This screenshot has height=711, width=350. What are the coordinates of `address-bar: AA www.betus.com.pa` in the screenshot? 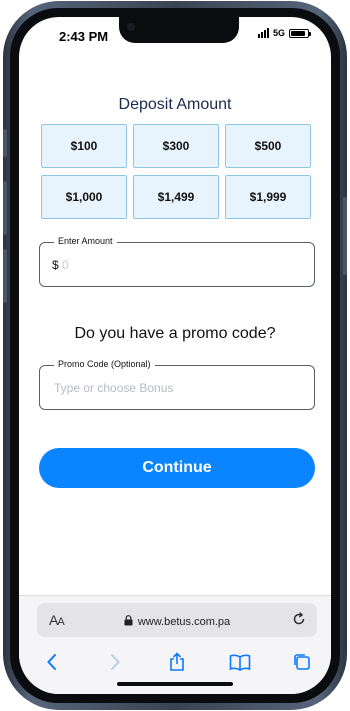 It's located at (177, 620).